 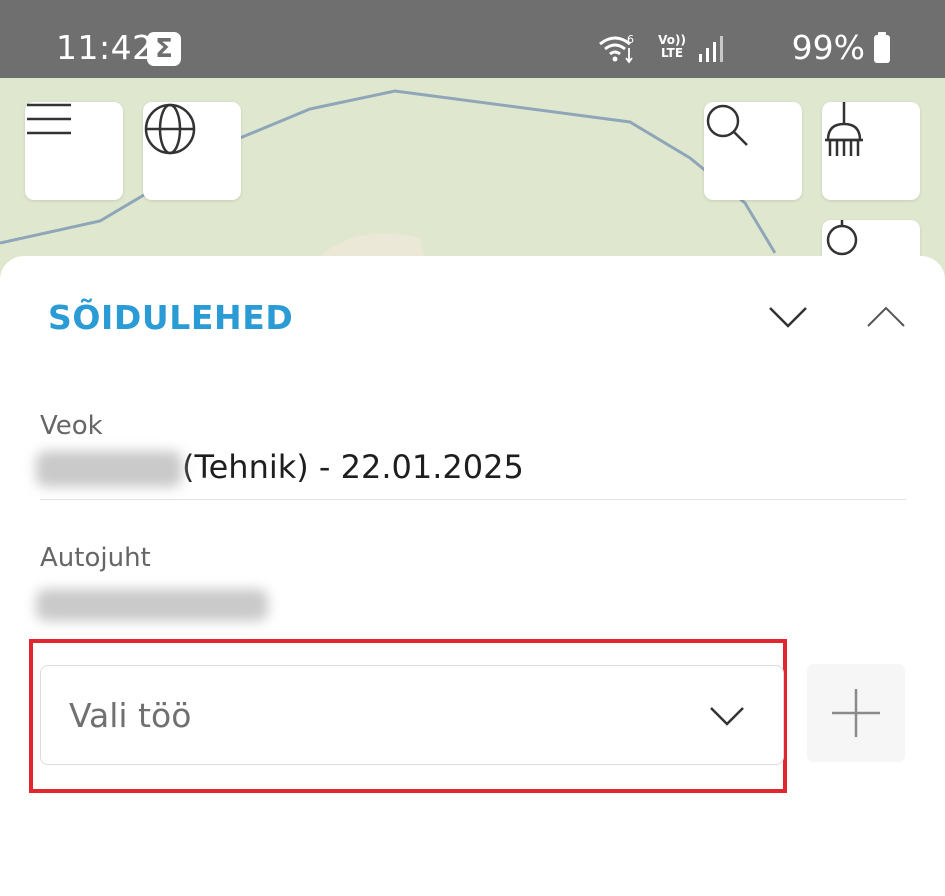 I want to click on globe-icon, so click(x=170, y=129).